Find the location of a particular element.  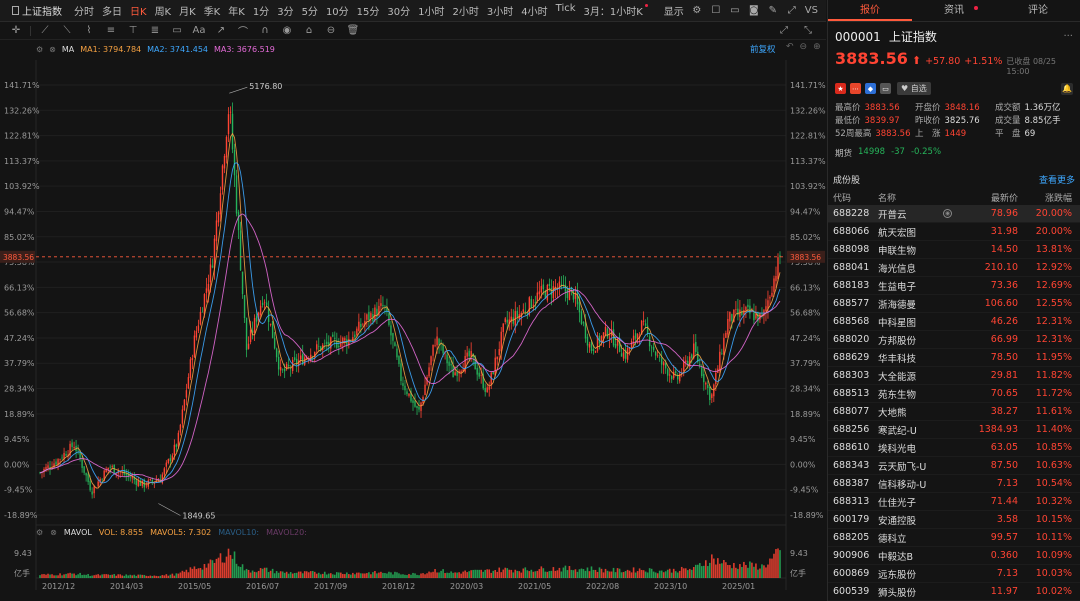

camera-icon: ◙ is located at coordinates (754, 11).